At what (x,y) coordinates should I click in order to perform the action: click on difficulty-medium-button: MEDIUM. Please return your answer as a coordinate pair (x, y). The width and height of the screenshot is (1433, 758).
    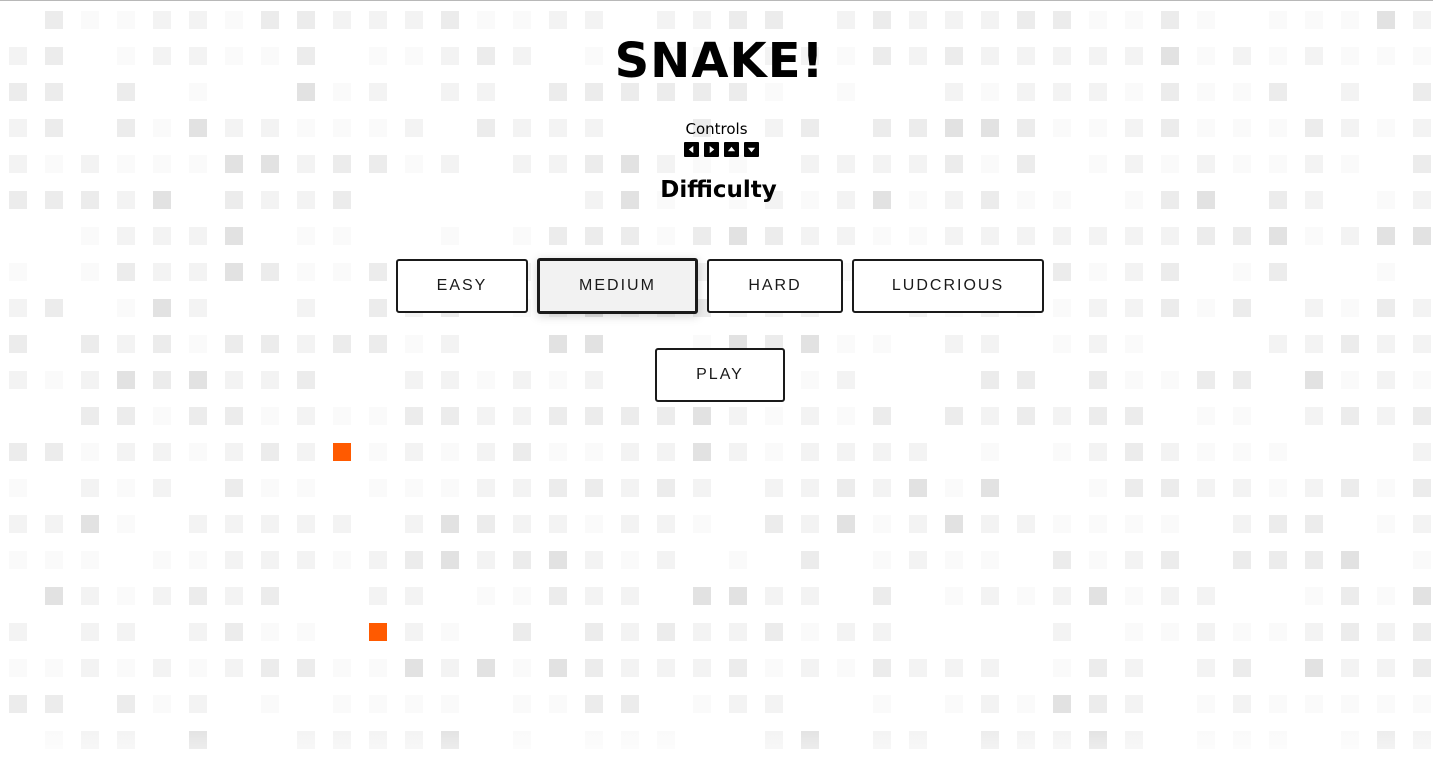
    Looking at the image, I should click on (617, 286).